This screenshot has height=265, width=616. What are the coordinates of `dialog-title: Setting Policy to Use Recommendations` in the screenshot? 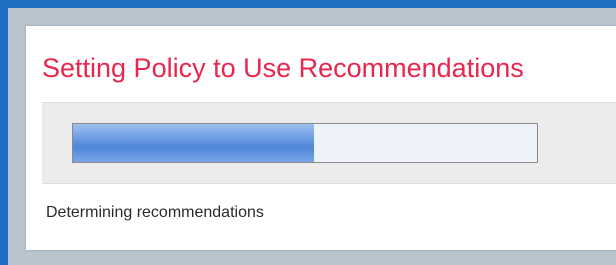 It's located at (283, 68).